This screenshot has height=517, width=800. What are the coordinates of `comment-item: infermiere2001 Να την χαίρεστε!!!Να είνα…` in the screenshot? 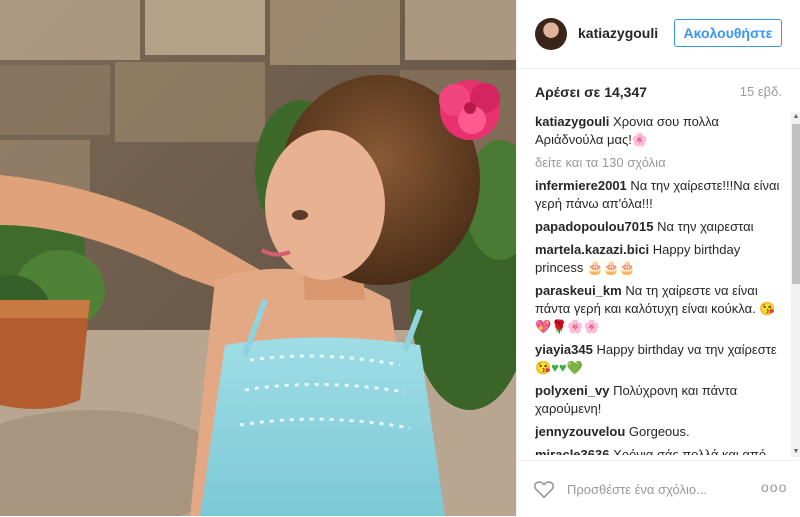 It's located at (658, 195).